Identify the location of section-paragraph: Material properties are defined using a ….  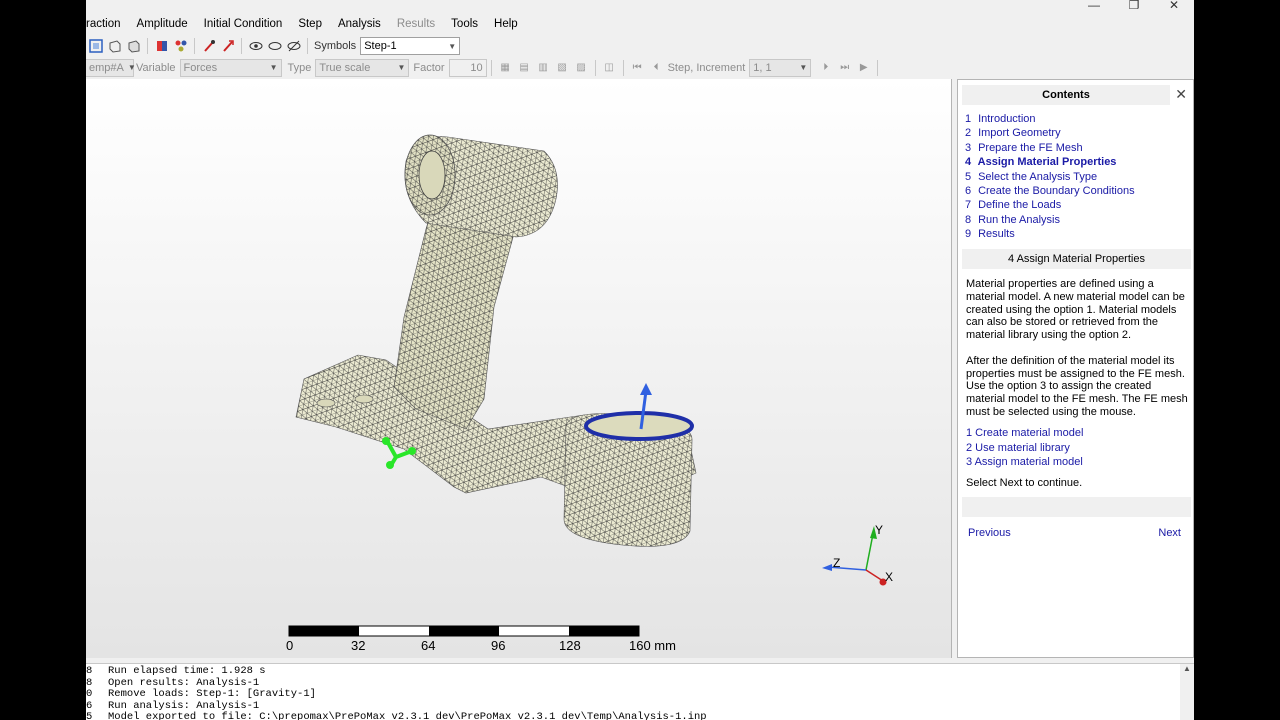
(1075, 310).